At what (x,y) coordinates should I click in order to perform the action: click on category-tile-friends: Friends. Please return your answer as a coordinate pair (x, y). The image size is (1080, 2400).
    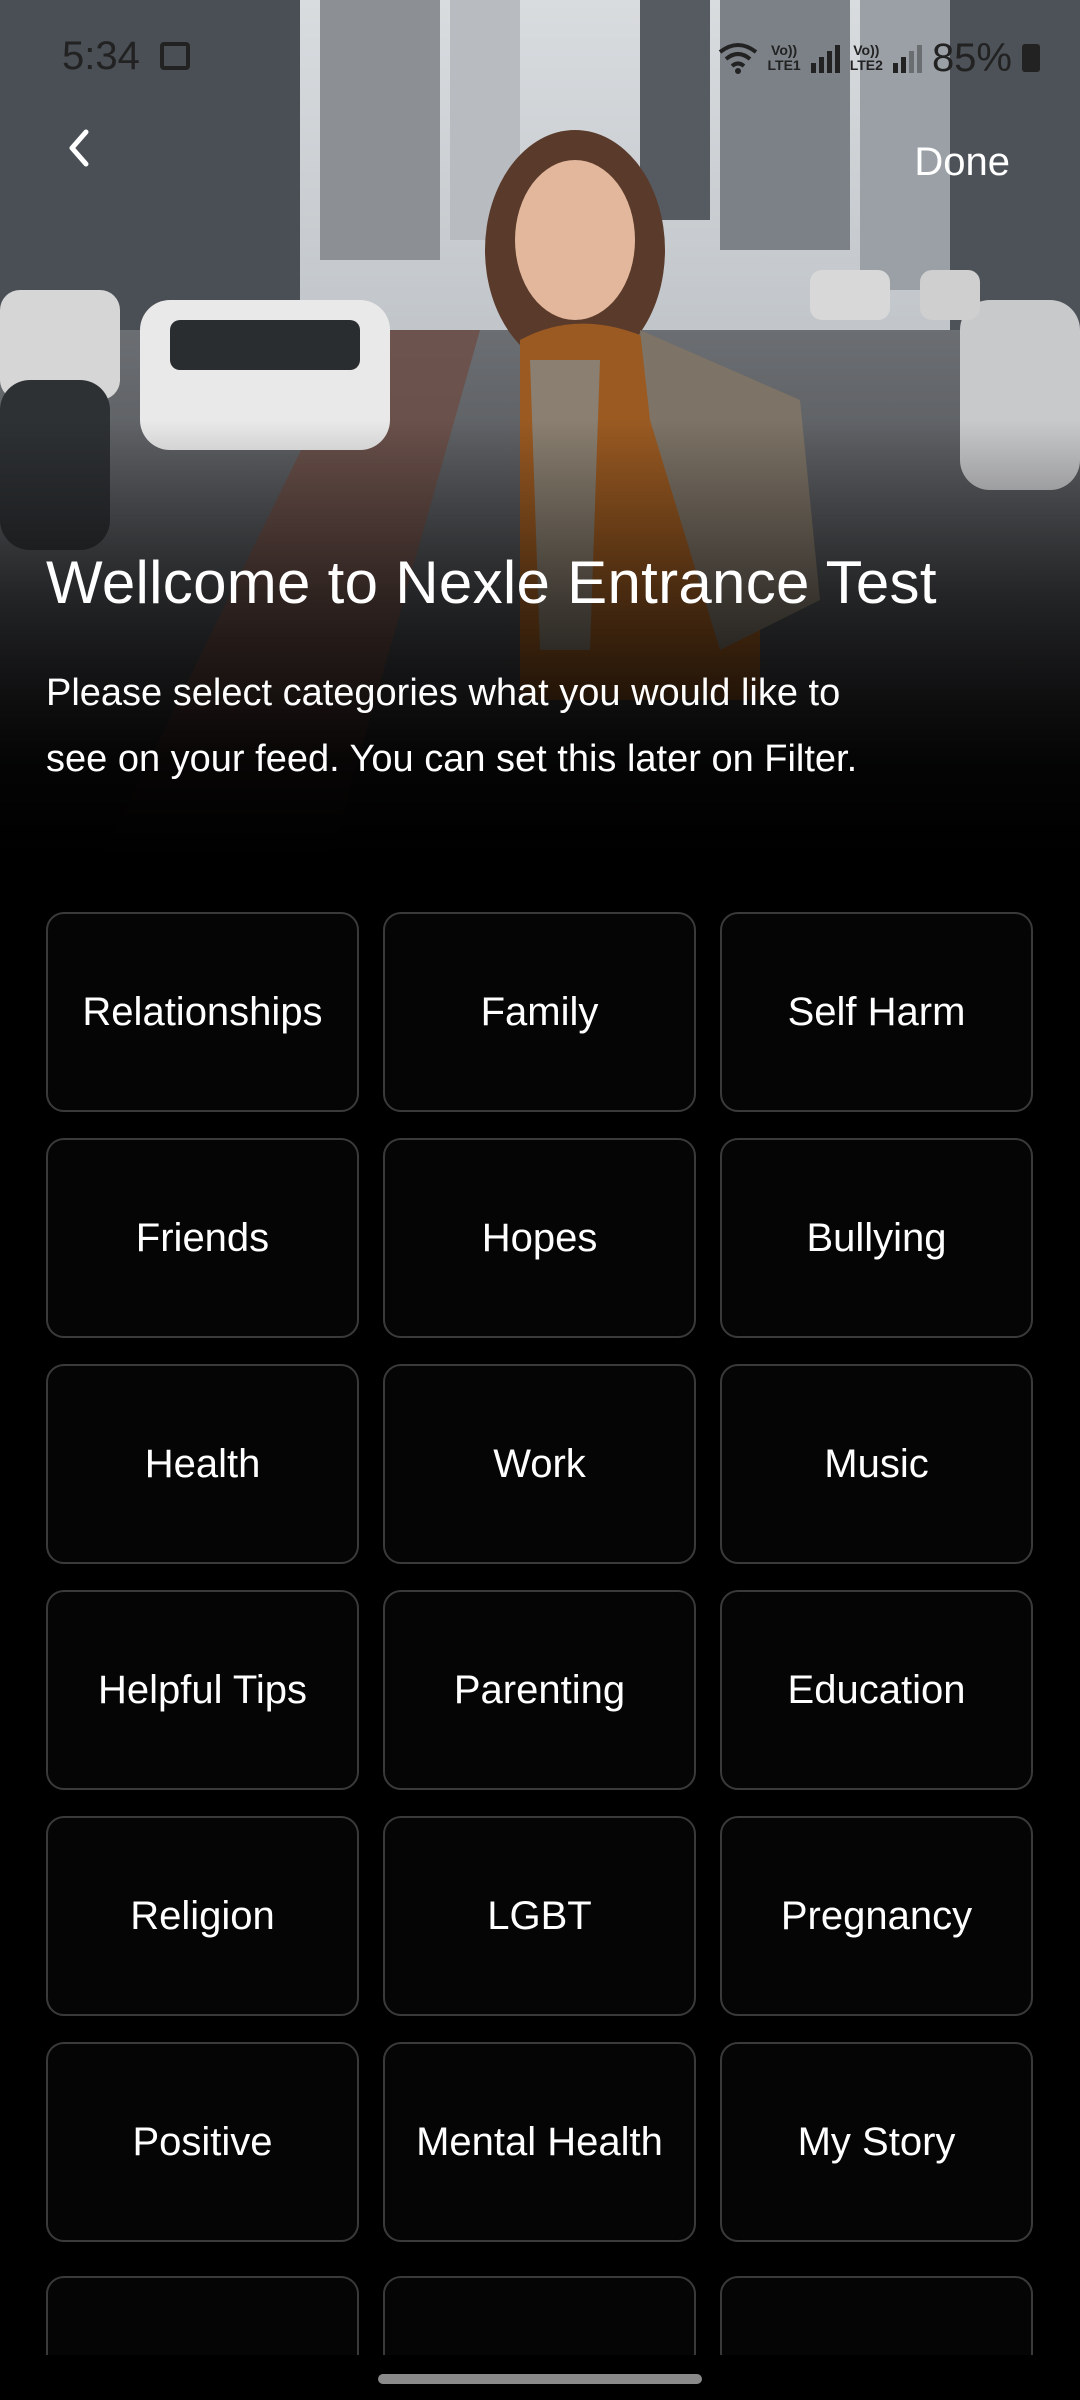
    Looking at the image, I should click on (202, 1238).